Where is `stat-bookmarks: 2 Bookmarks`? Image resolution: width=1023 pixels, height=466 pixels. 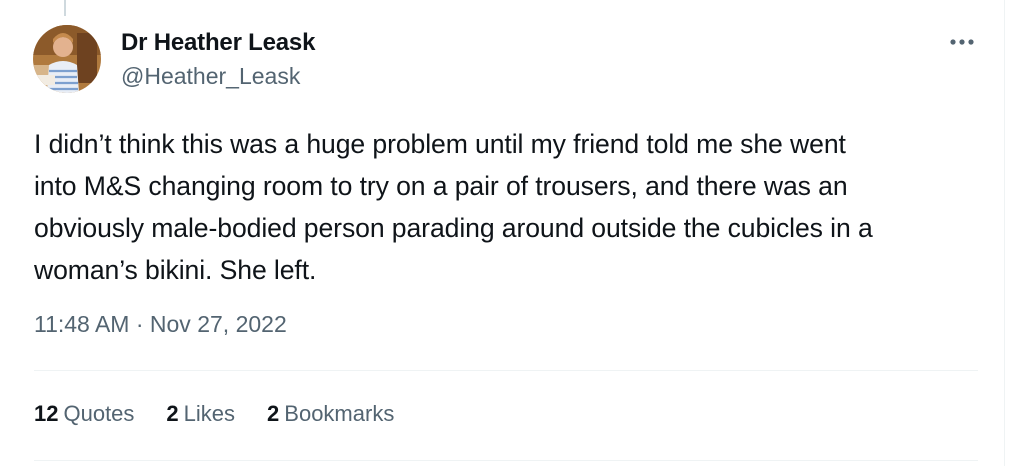 stat-bookmarks: 2 Bookmarks is located at coordinates (330, 414).